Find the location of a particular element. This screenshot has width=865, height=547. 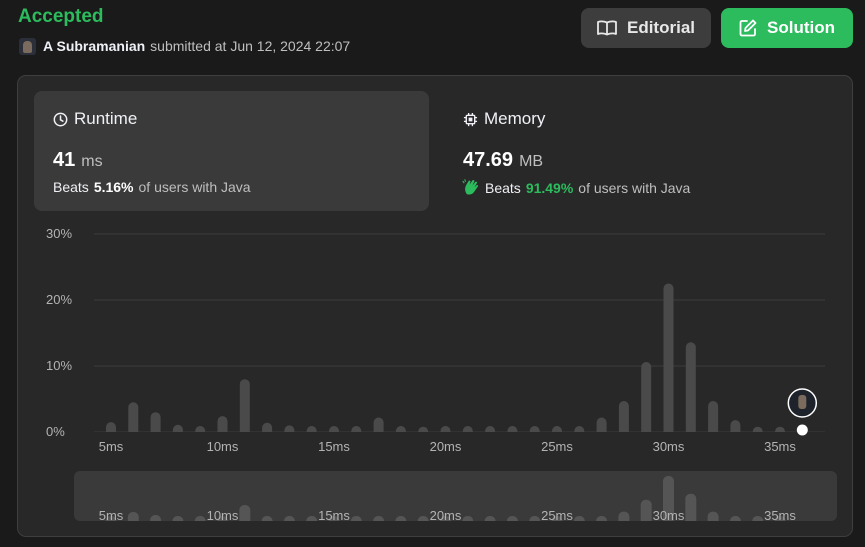

x-tick-label: 20ms is located at coordinates (446, 446).